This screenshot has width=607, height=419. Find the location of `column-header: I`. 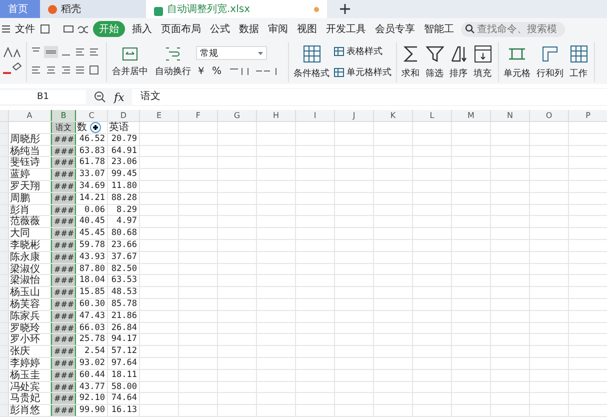

column-header: I is located at coordinates (315, 115).